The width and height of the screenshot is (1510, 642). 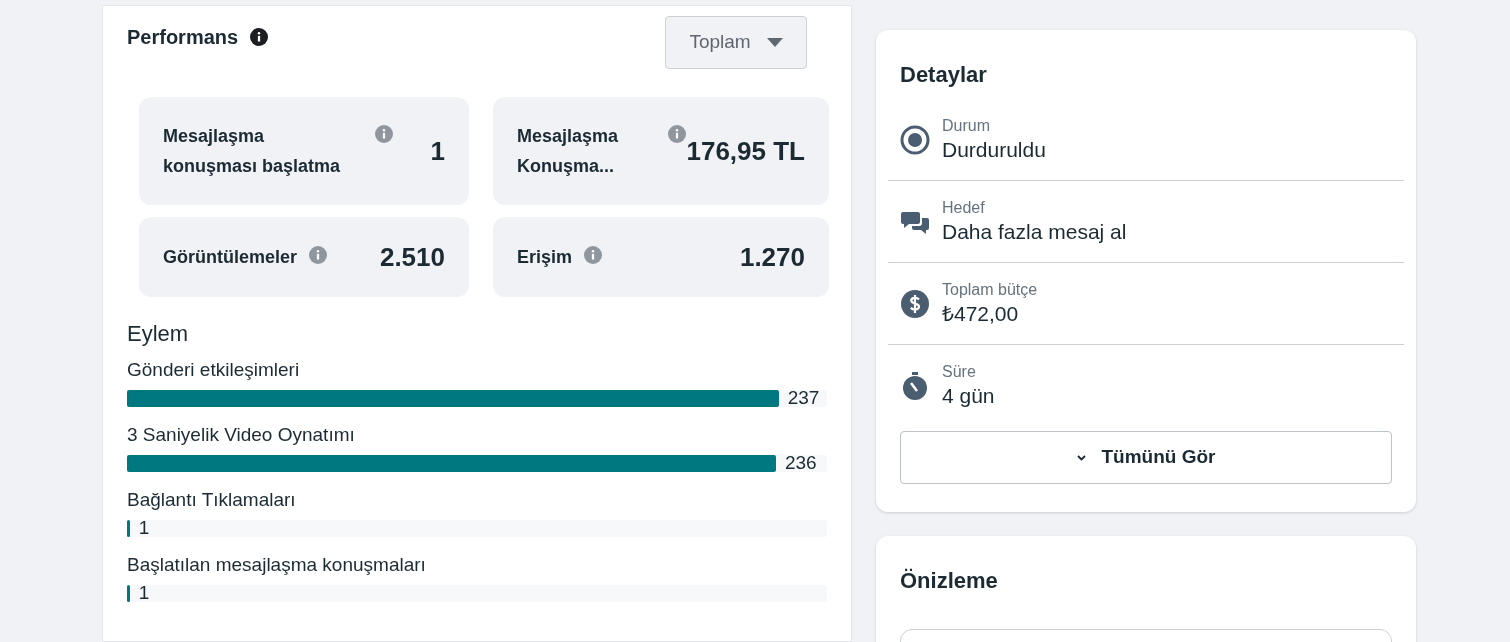 I want to click on radio-circle-icon, so click(x=915, y=139).